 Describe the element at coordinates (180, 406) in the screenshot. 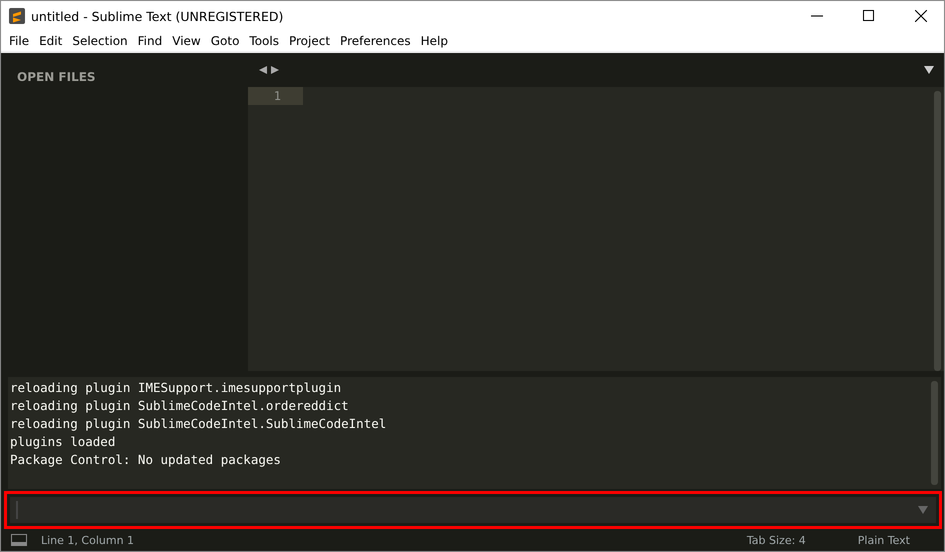

I see `console-line: reloading plugin SublimeCodeIntel.ordereddict` at that location.